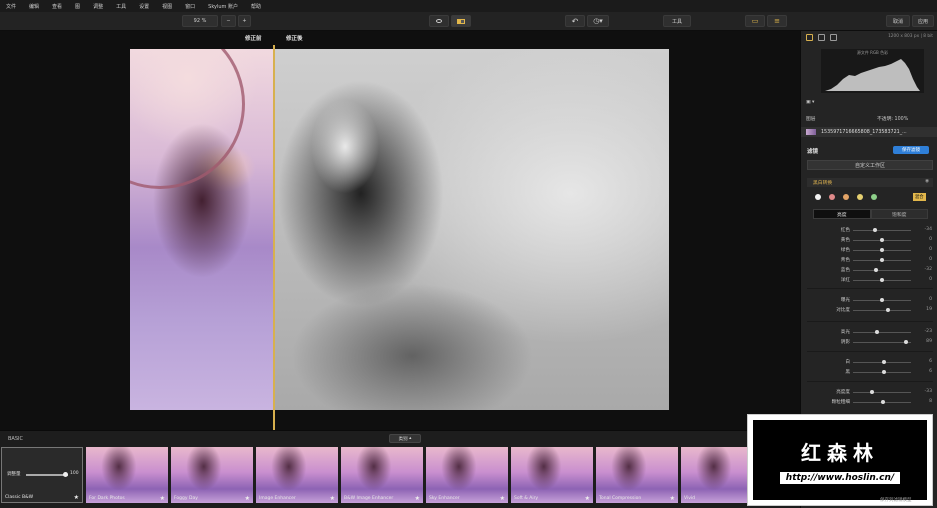 This screenshot has height=508, width=937. I want to click on menu-adjust: 调整, so click(98, 6).